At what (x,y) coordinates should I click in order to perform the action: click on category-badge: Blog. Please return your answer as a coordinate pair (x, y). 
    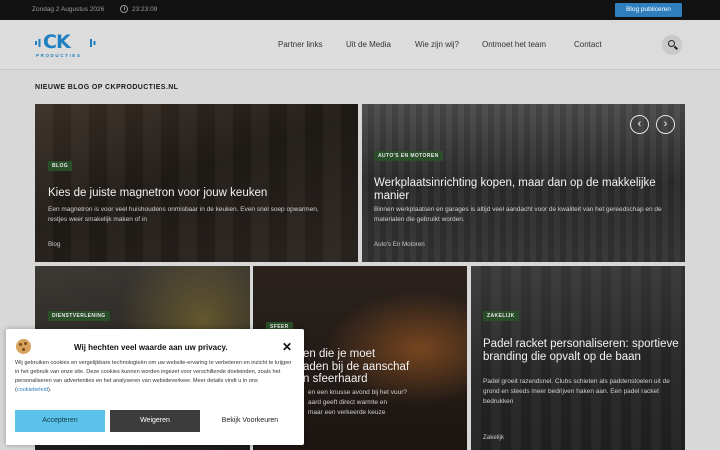
    Looking at the image, I should click on (60, 166).